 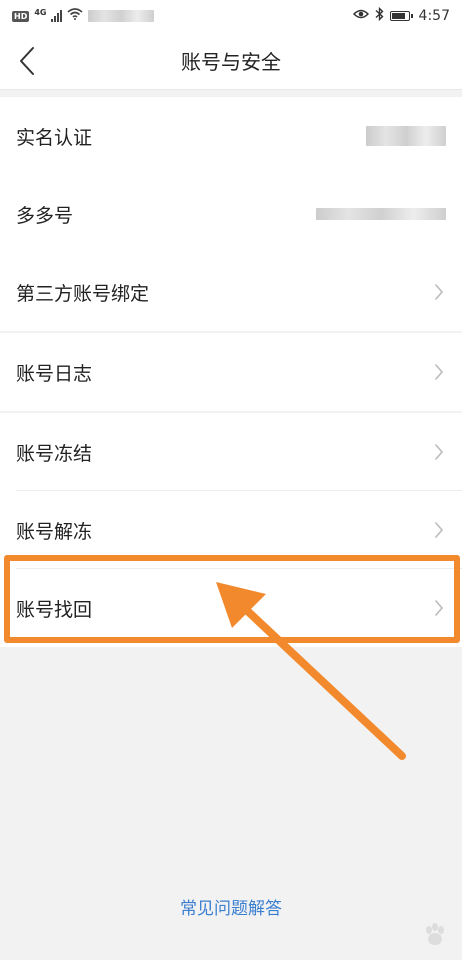 What do you see at coordinates (21, 16) in the screenshot?
I see `hd-badge: HD` at bounding box center [21, 16].